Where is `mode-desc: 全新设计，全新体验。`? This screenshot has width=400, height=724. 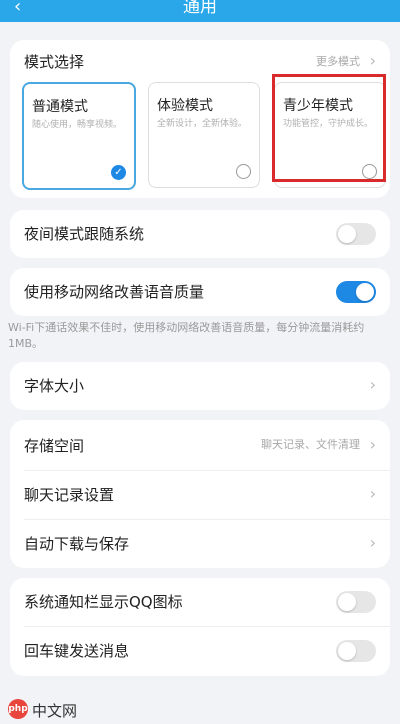 mode-desc: 全新设计，全新体验。 is located at coordinates (202, 124).